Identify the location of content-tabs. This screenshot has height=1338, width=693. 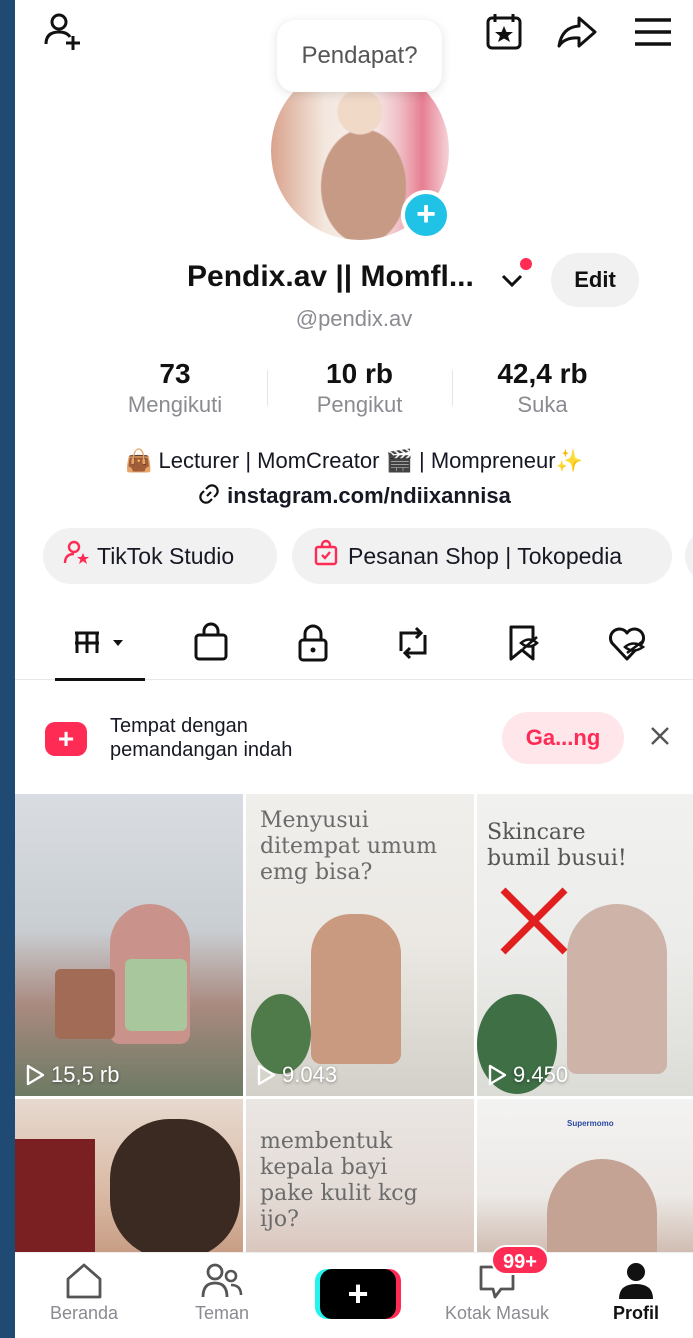
(354, 643).